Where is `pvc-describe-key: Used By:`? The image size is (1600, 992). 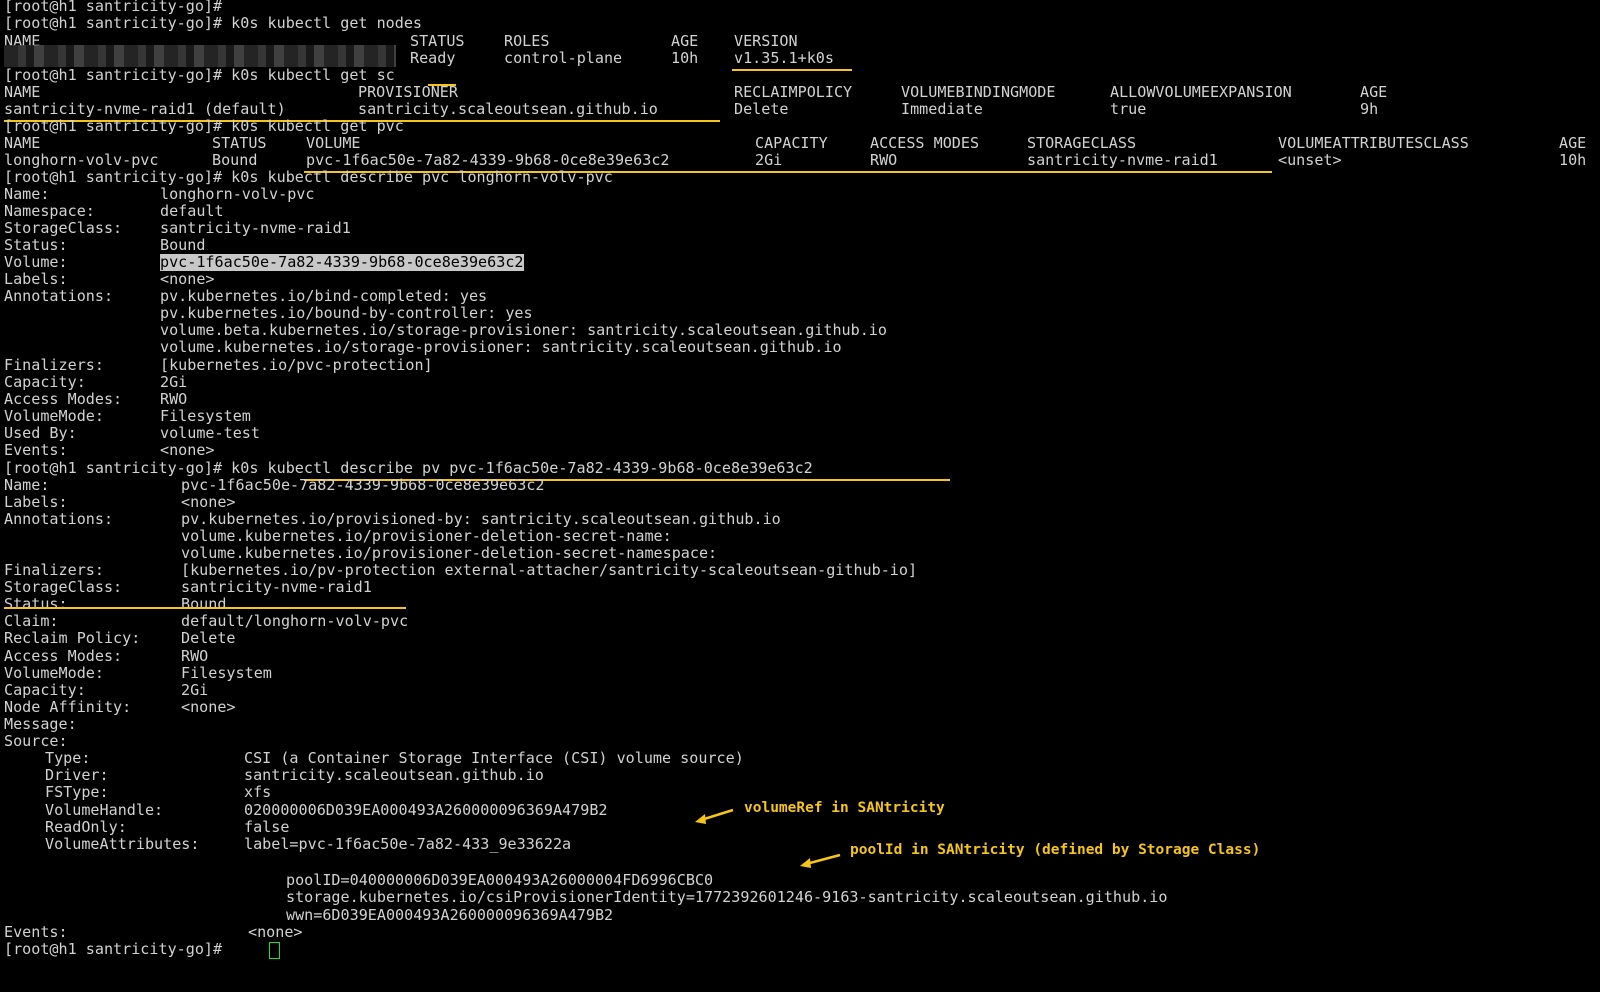 pvc-describe-key: Used By: is located at coordinates (40, 432).